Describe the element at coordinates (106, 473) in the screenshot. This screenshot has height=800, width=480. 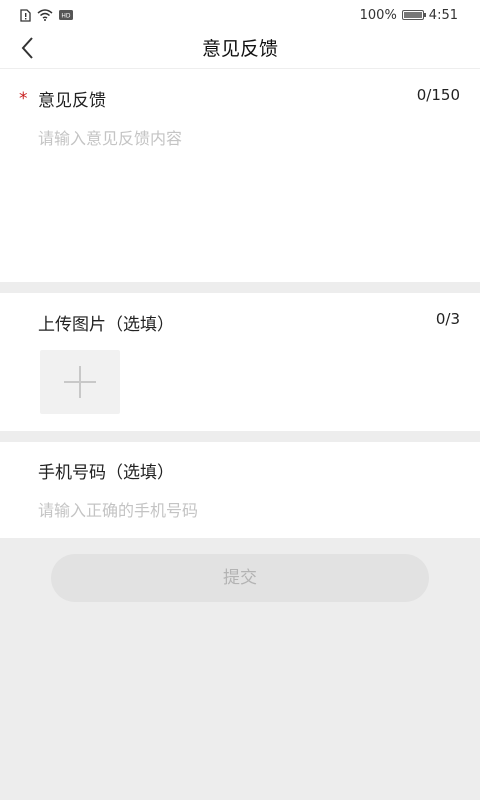
I see `phone-label: 手机号码（选填）` at that location.